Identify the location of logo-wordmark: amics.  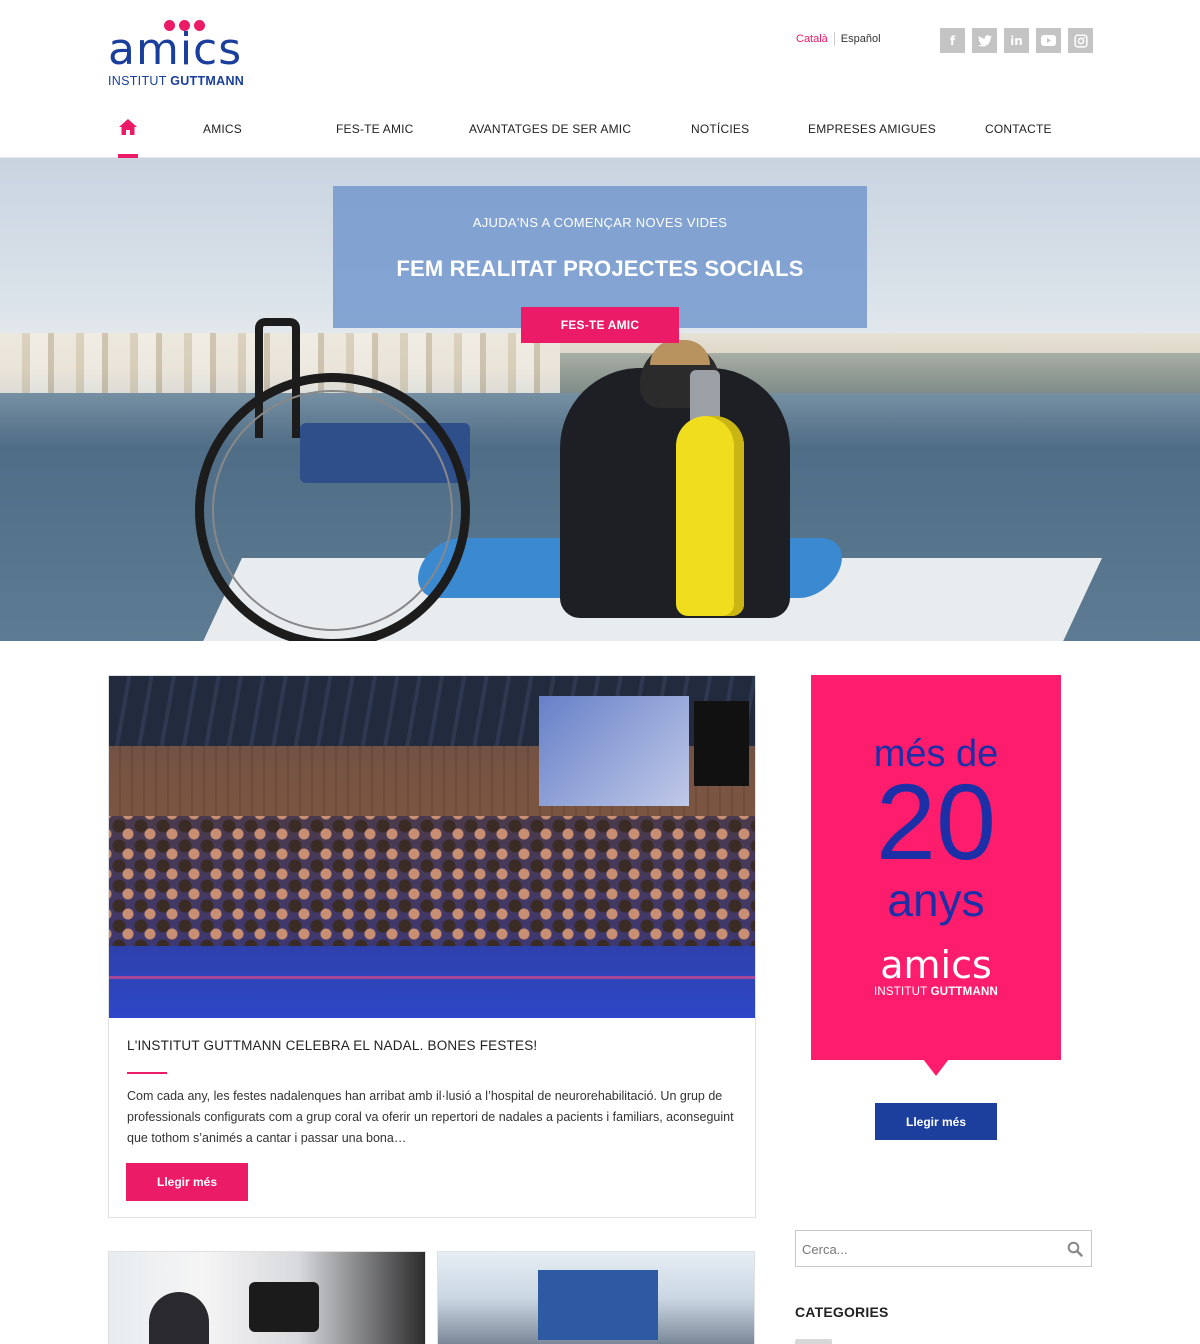
(175, 49).